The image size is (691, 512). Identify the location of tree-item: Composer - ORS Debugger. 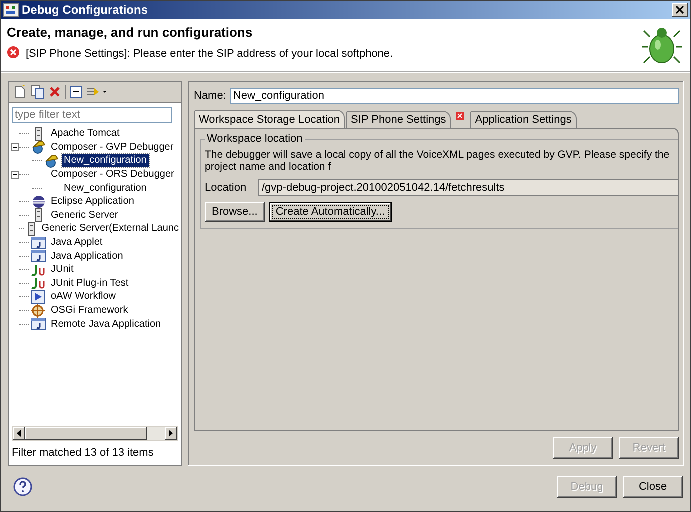
(112, 175).